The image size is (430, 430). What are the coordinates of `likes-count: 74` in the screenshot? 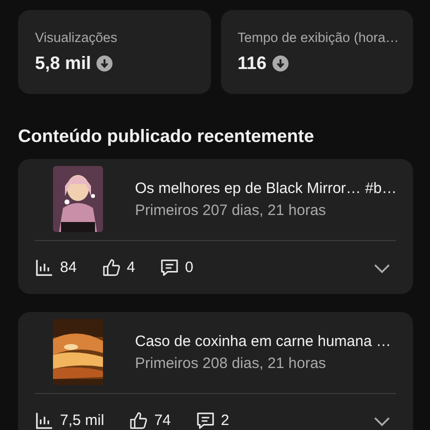 It's located at (162, 420).